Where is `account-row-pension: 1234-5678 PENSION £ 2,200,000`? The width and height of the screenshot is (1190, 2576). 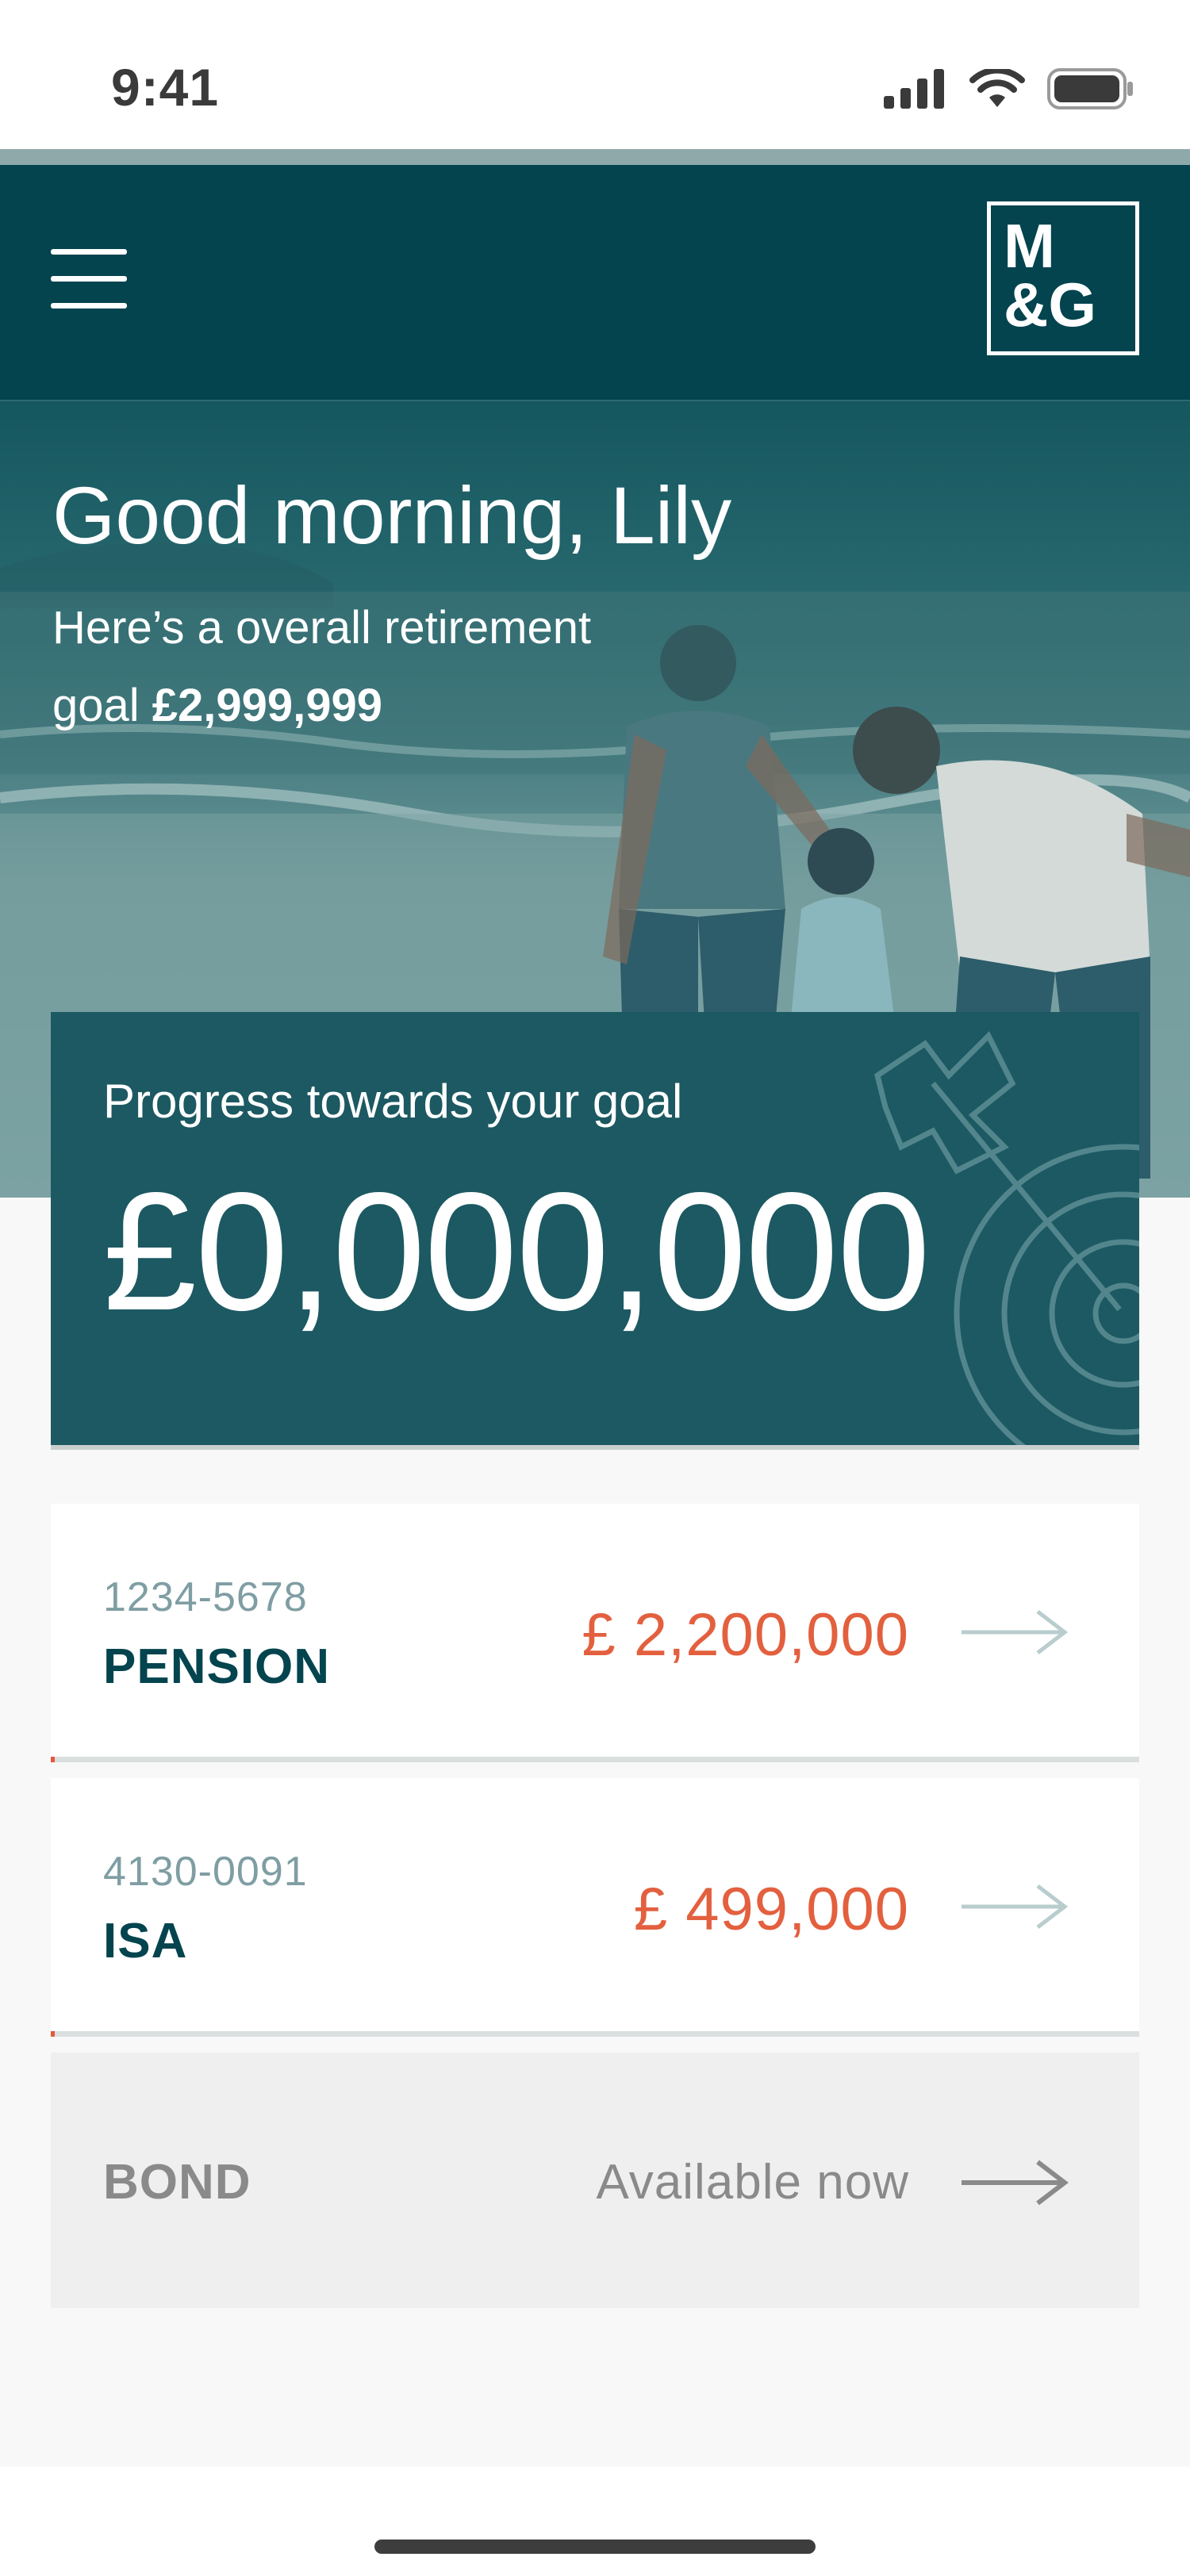 account-row-pension: 1234-5678 PENSION £ 2,200,000 is located at coordinates (595, 1633).